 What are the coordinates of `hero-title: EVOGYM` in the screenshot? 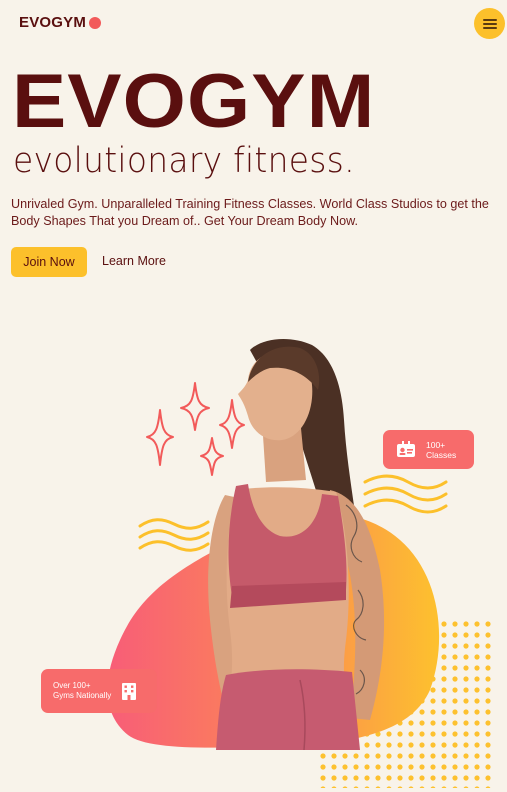 It's located at (194, 101).